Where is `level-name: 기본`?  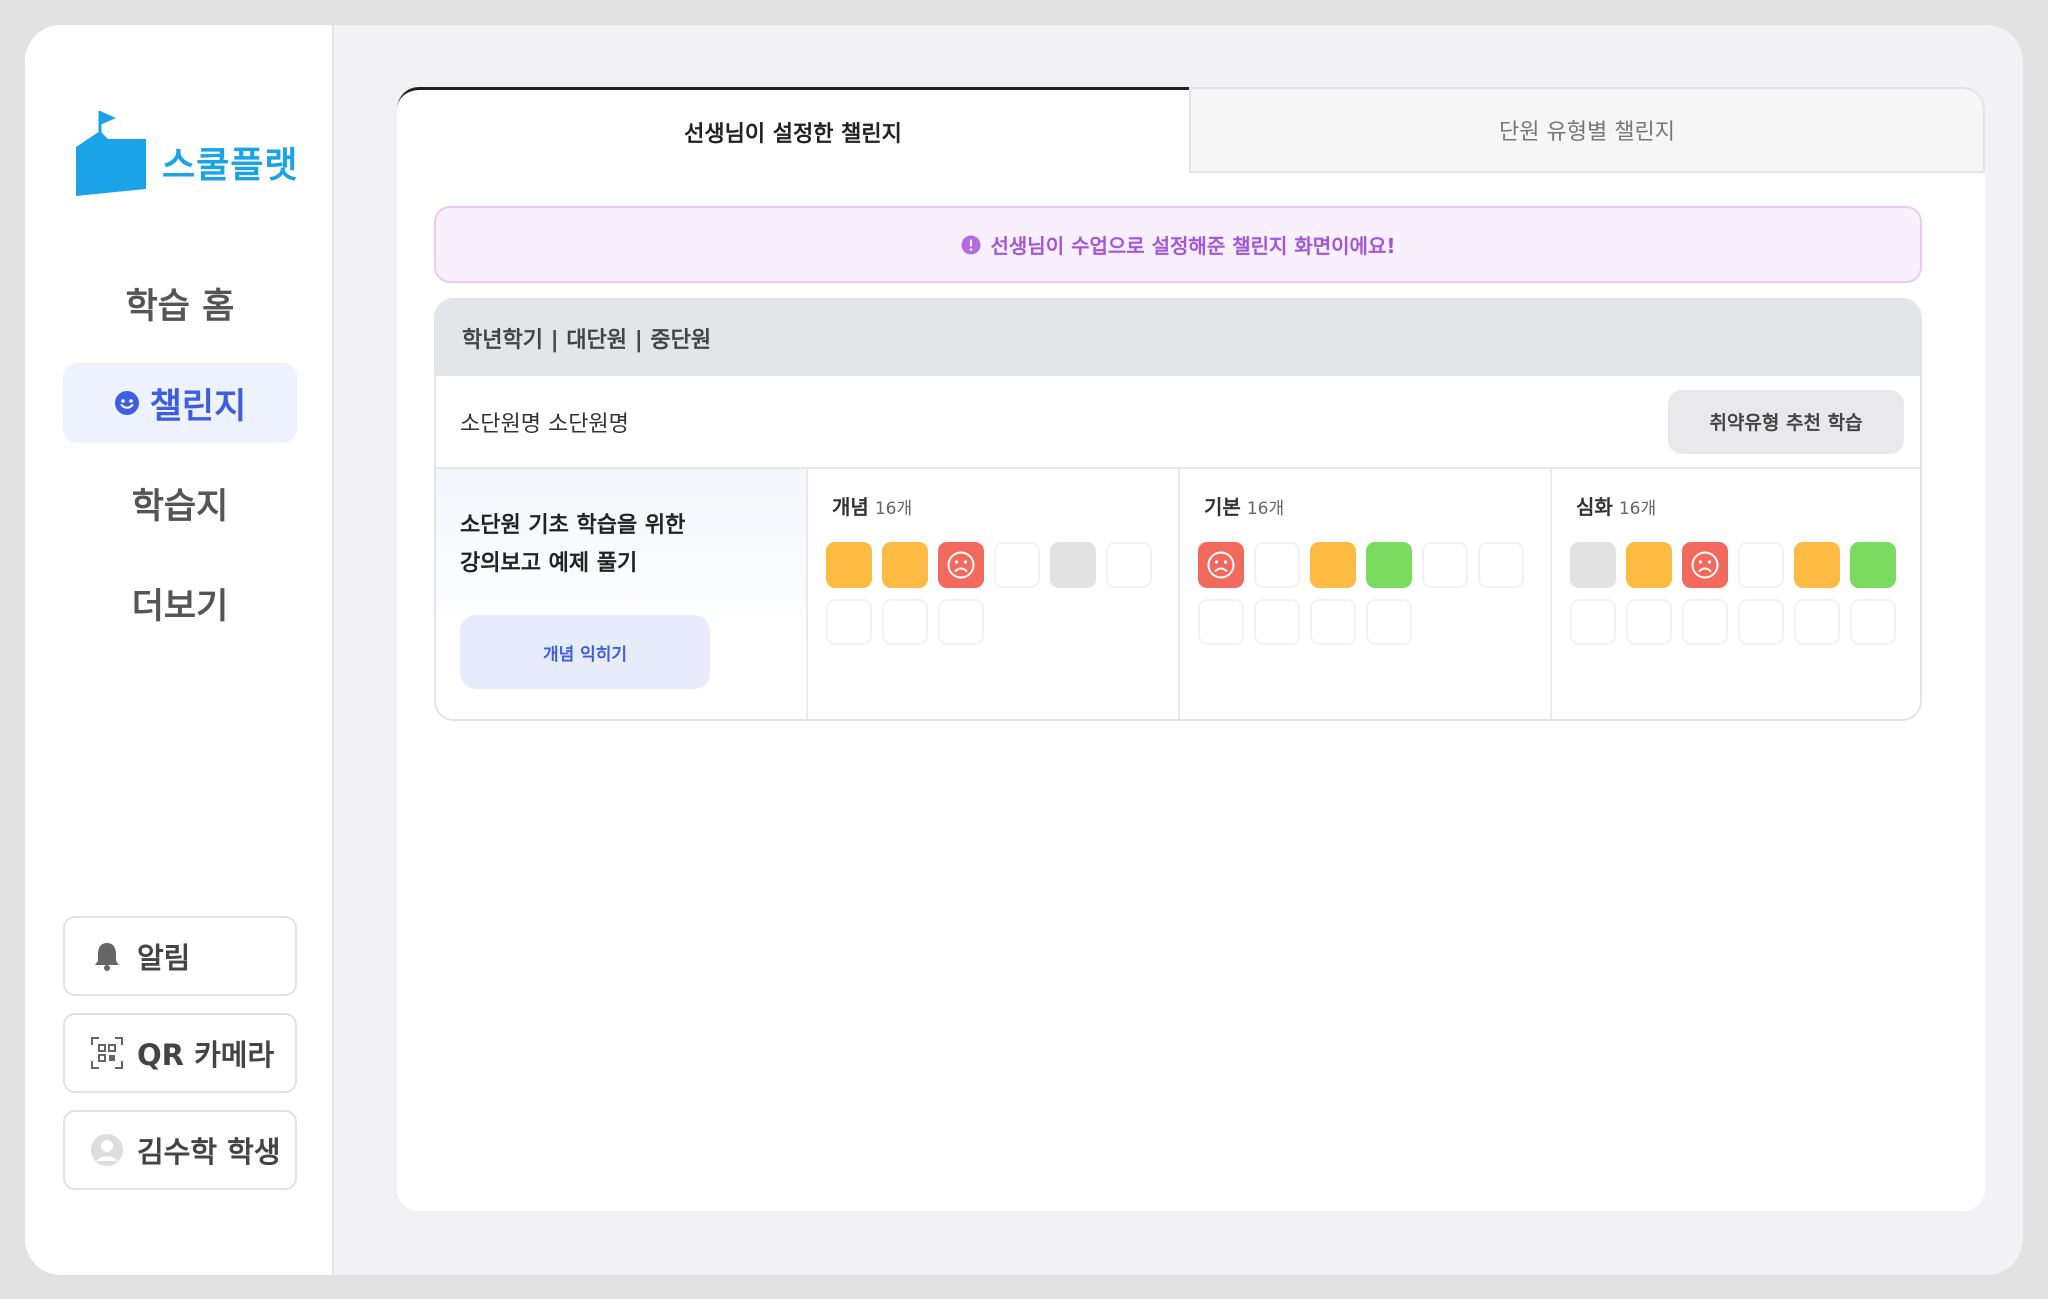 level-name: 기본 is located at coordinates (1222, 507).